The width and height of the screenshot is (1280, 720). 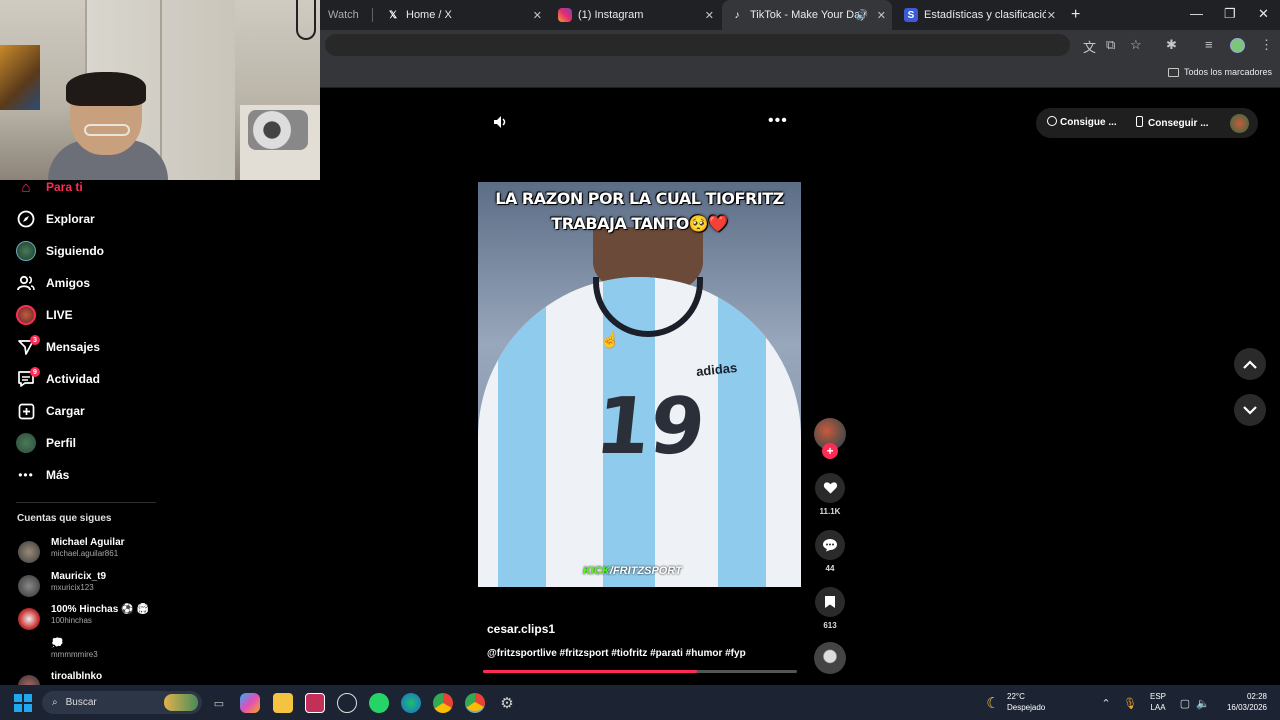 What do you see at coordinates (807, 15) in the screenshot?
I see `tab-tiktok: ♪ TikTok - Make Your Day 🔊 ✕` at bounding box center [807, 15].